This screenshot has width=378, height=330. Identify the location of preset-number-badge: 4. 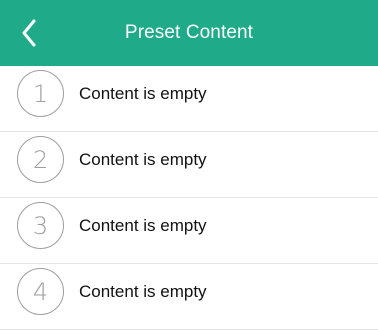
(40, 291).